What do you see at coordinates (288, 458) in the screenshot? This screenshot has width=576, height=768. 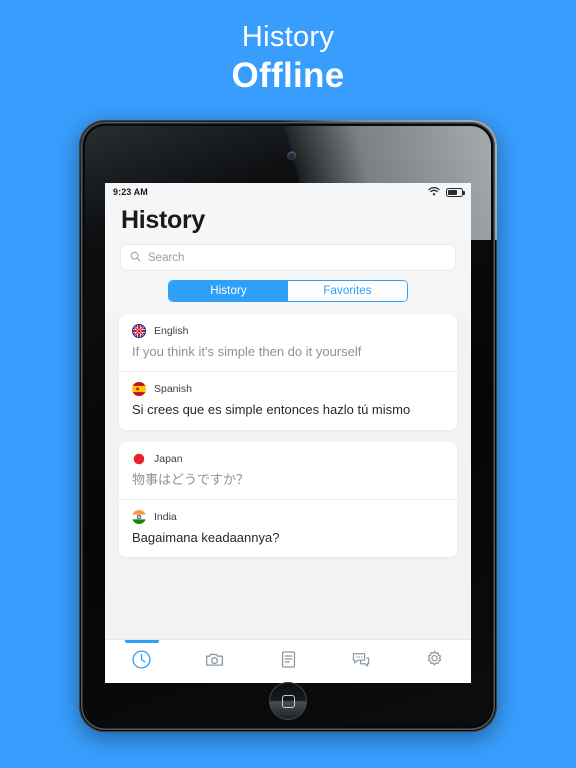 I see `entry-header: Japan` at bounding box center [288, 458].